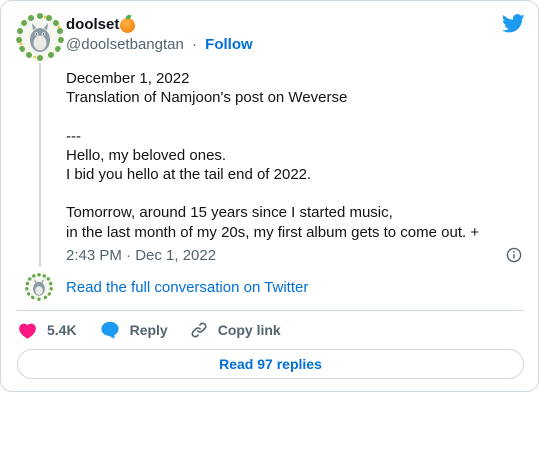 Image resolution: width=540 pixels, height=472 pixels. I want to click on action-bar: 5.4K Reply Copy link, so click(149, 330).